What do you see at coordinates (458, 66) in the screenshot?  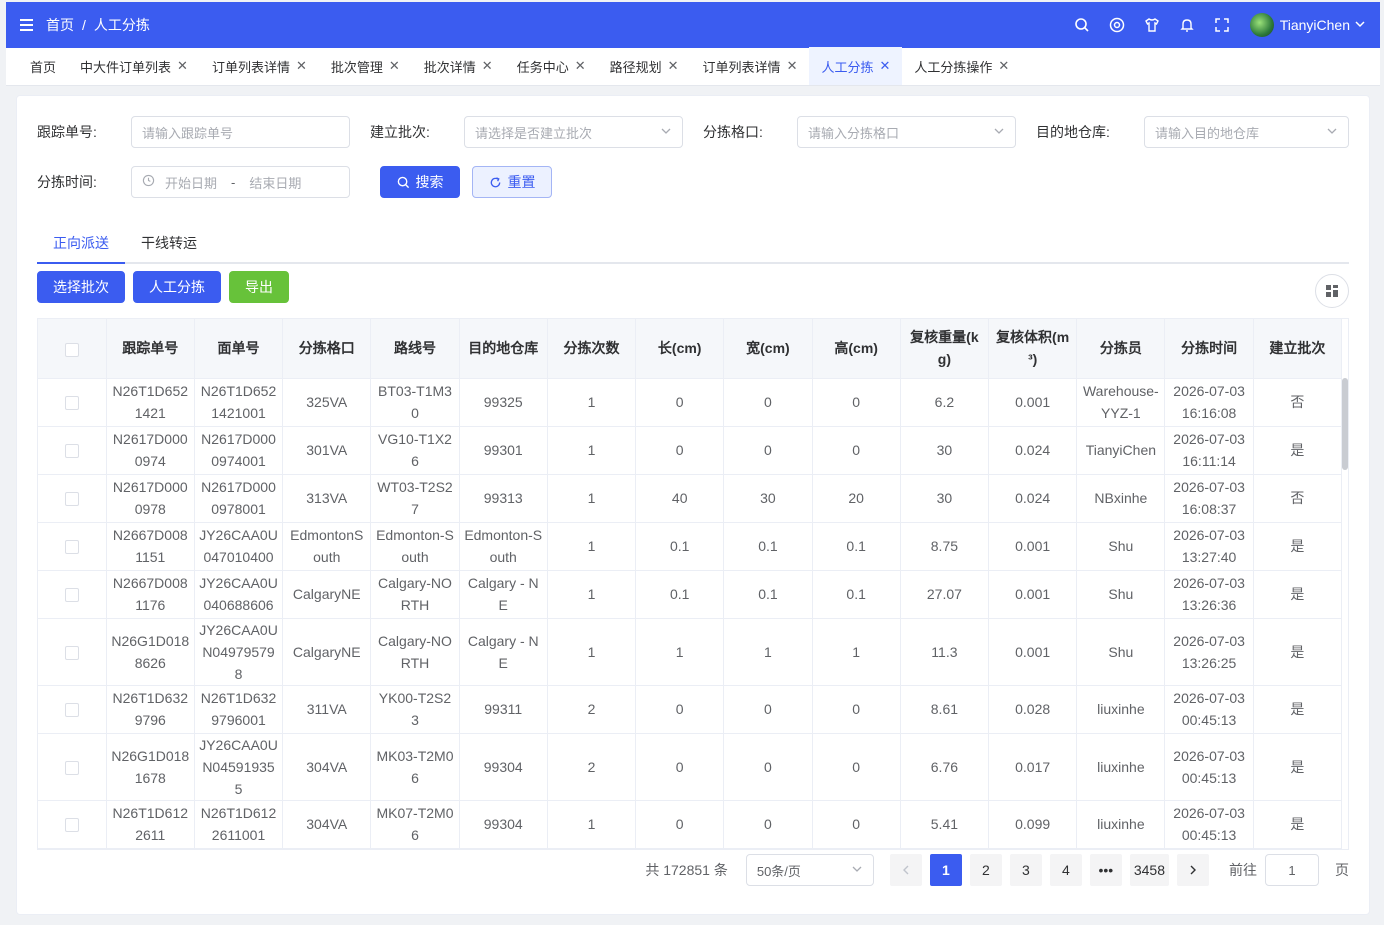 I see `view-tab: 批次详情 ✕` at bounding box center [458, 66].